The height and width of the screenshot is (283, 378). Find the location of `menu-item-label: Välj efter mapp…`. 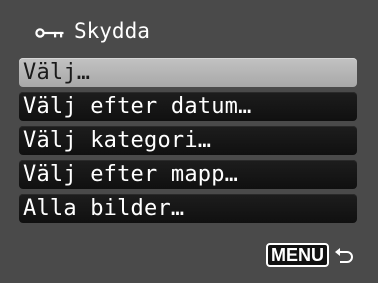

menu-item-label: Välj efter mapp… is located at coordinates (131, 174).